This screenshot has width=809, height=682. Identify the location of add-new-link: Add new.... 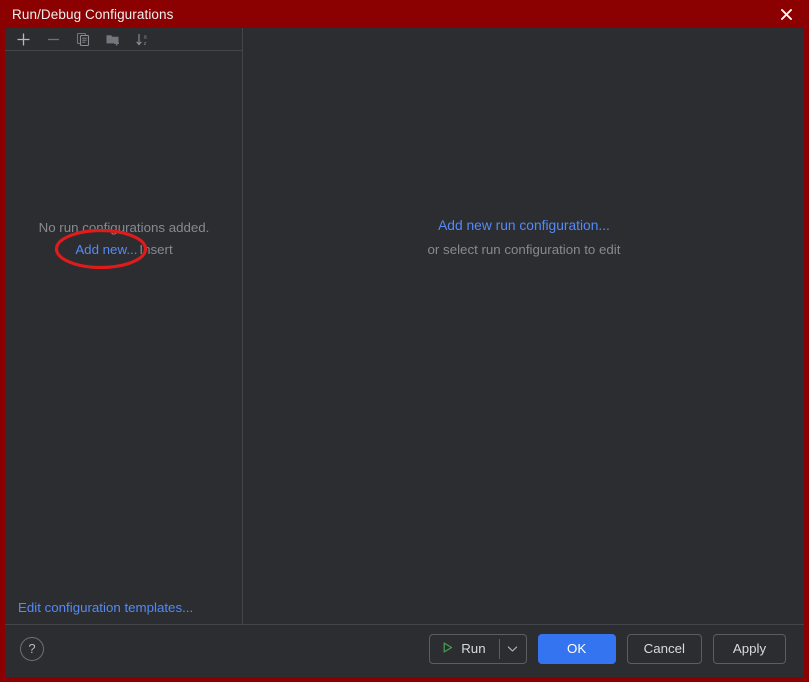
(106, 249).